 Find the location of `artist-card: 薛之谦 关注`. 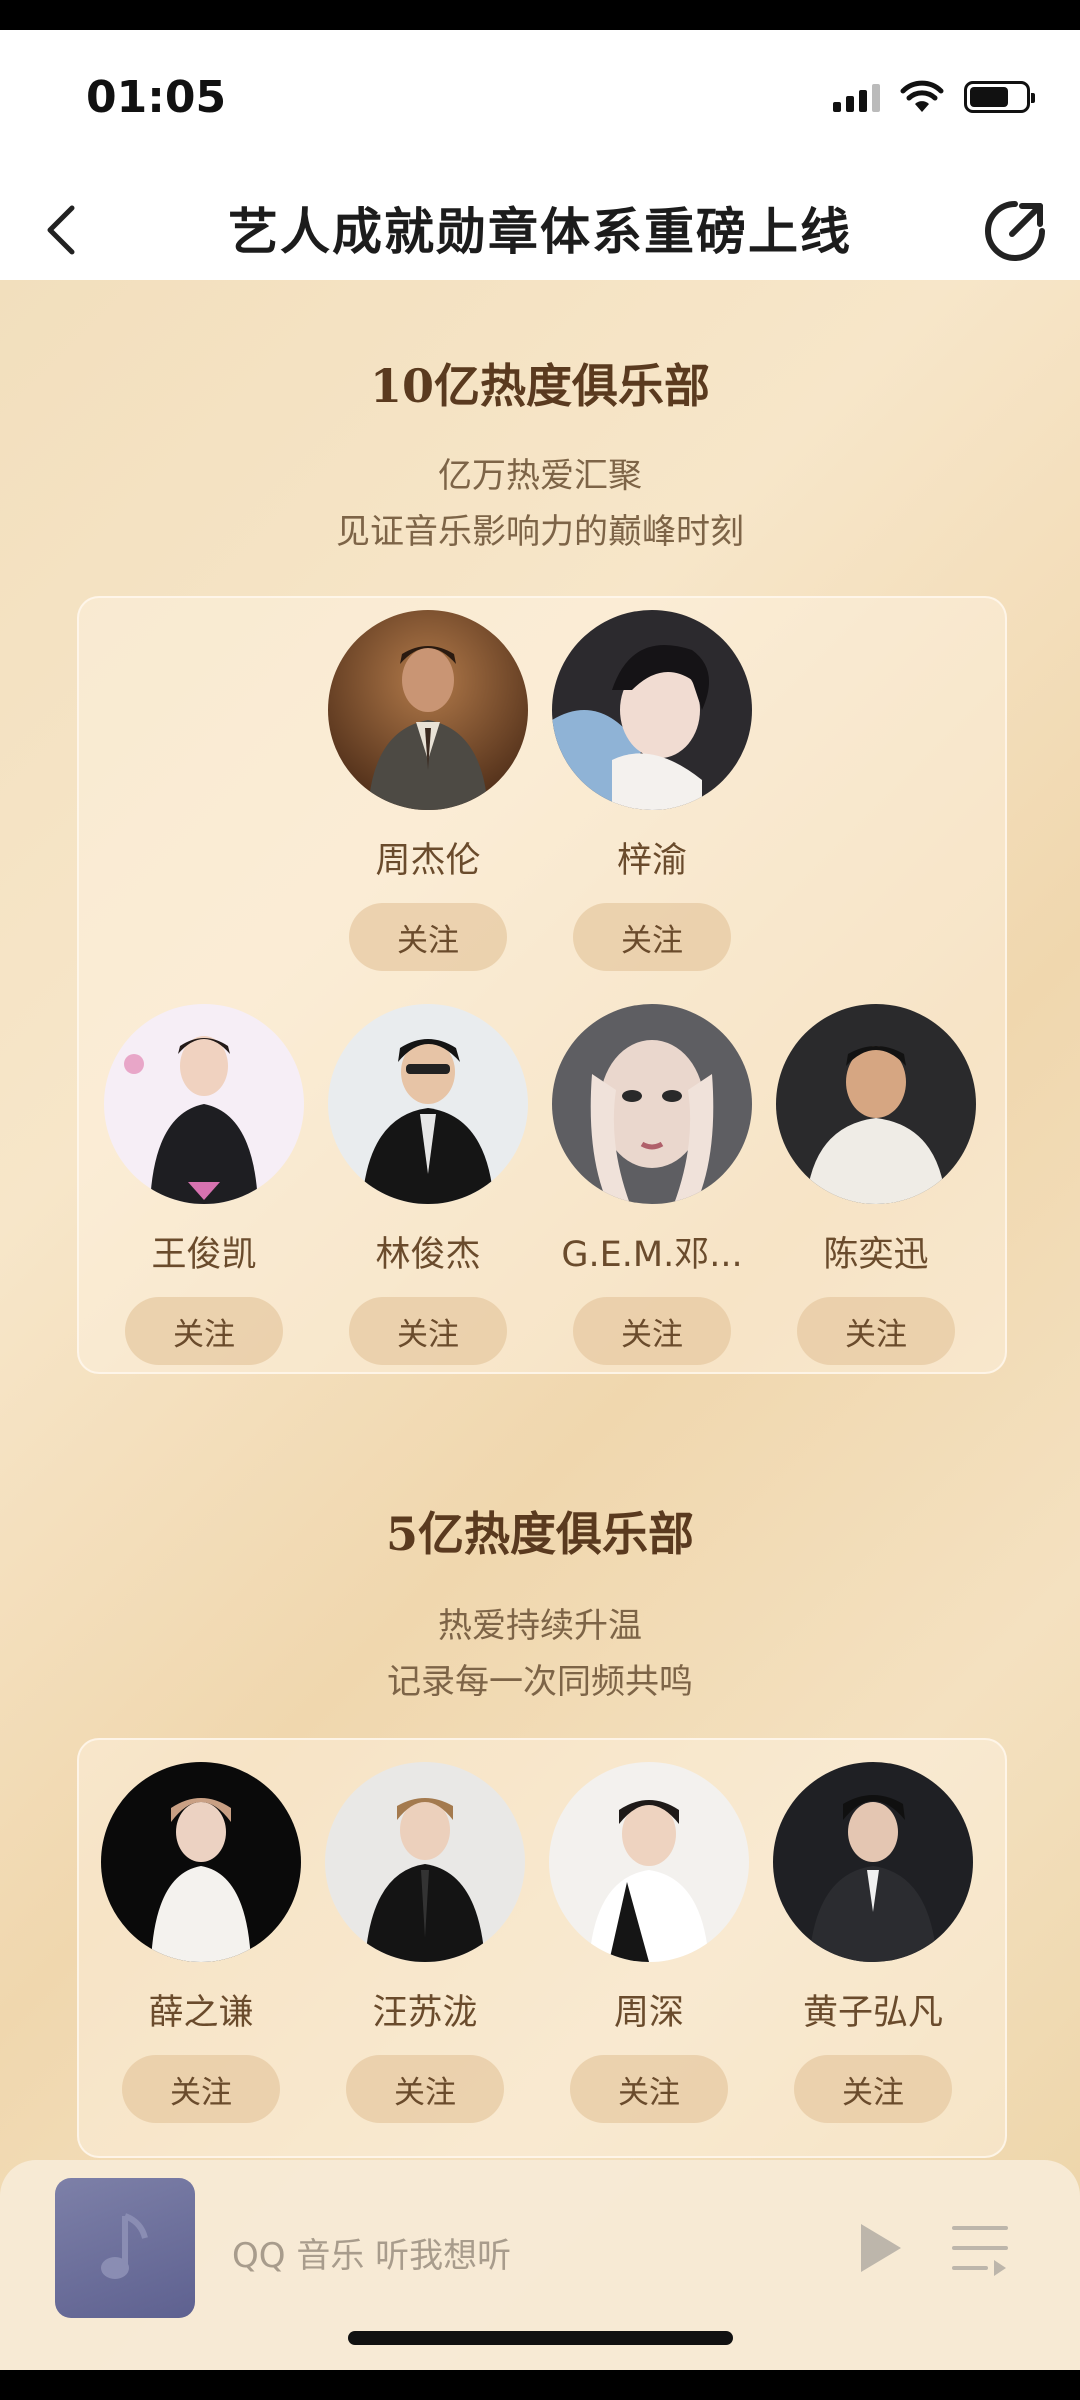

artist-card: 薛之谦 关注 is located at coordinates (201, 1942).